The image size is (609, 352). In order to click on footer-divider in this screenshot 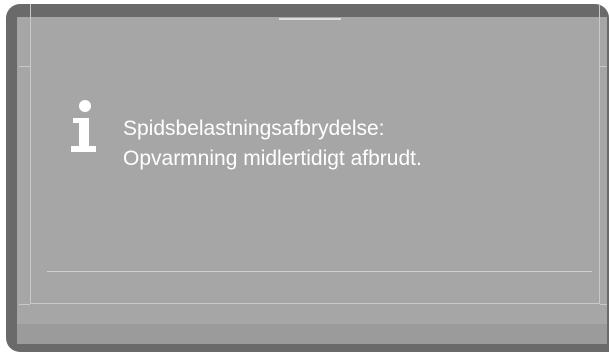, I will do `click(319, 271)`.